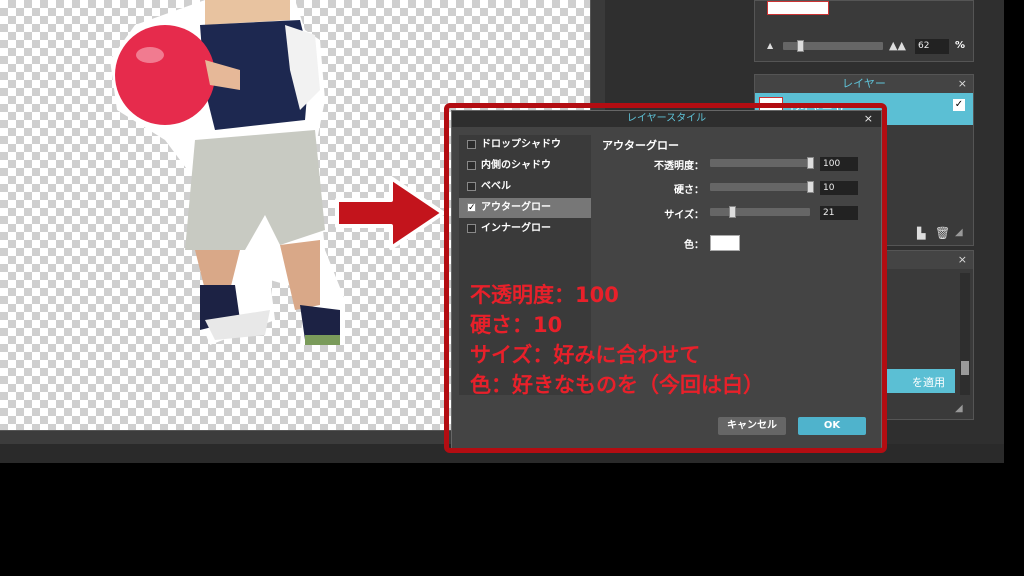 Image resolution: width=1024 pixels, height=576 pixels. Describe the element at coordinates (932, 46) in the screenshot. I see `zoom-value: 62` at that location.